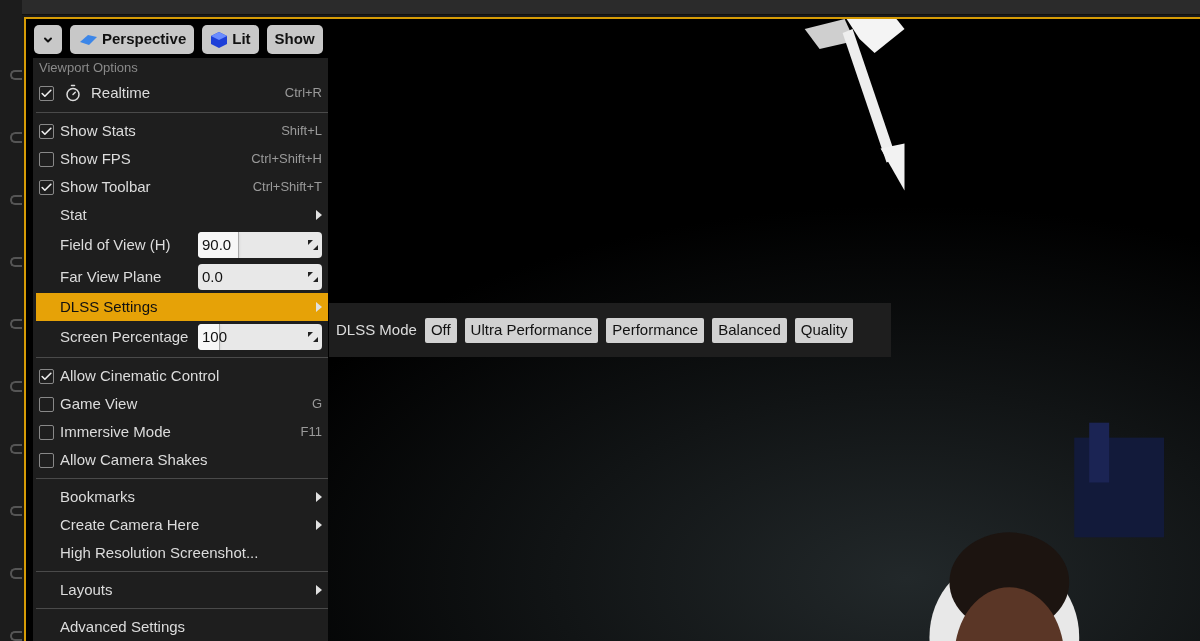 This screenshot has height=641, width=1200. I want to click on menu-item: Show Stats Shift+L, so click(182, 131).